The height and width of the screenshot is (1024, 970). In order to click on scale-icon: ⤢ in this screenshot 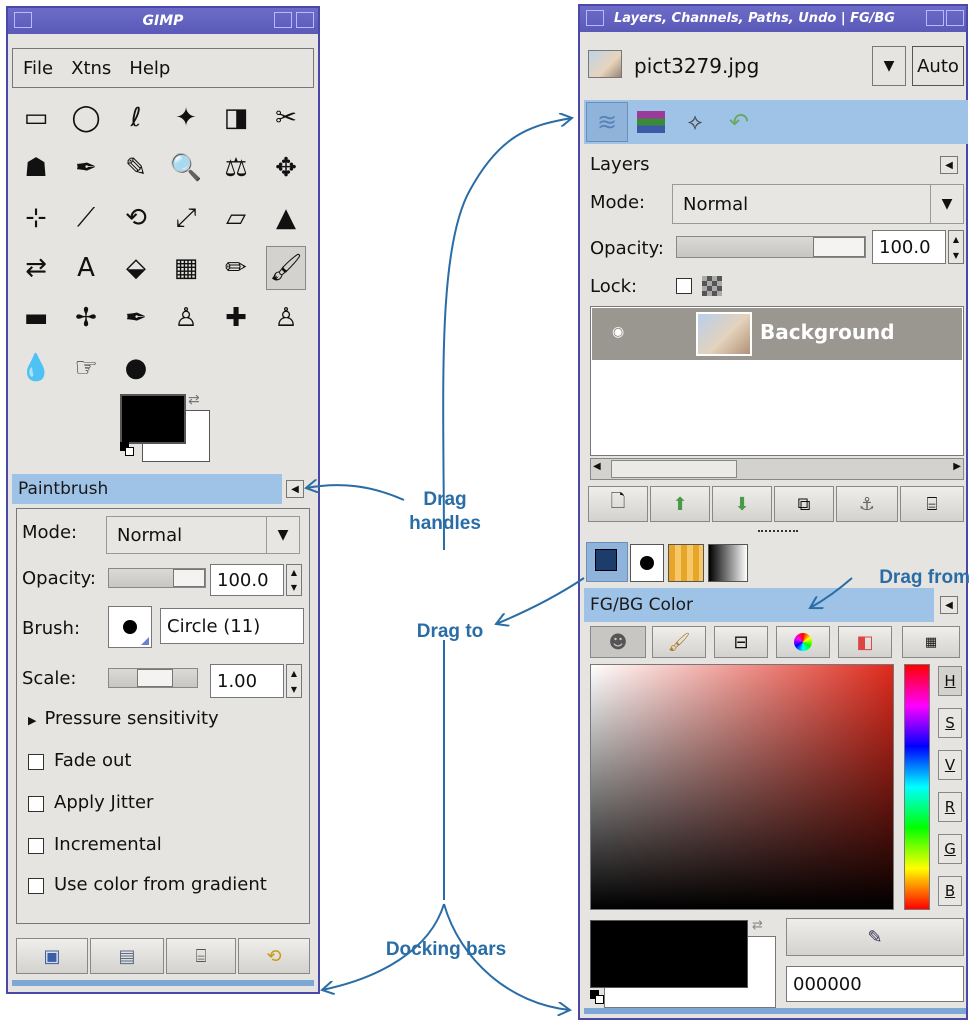, I will do `click(186, 218)`.